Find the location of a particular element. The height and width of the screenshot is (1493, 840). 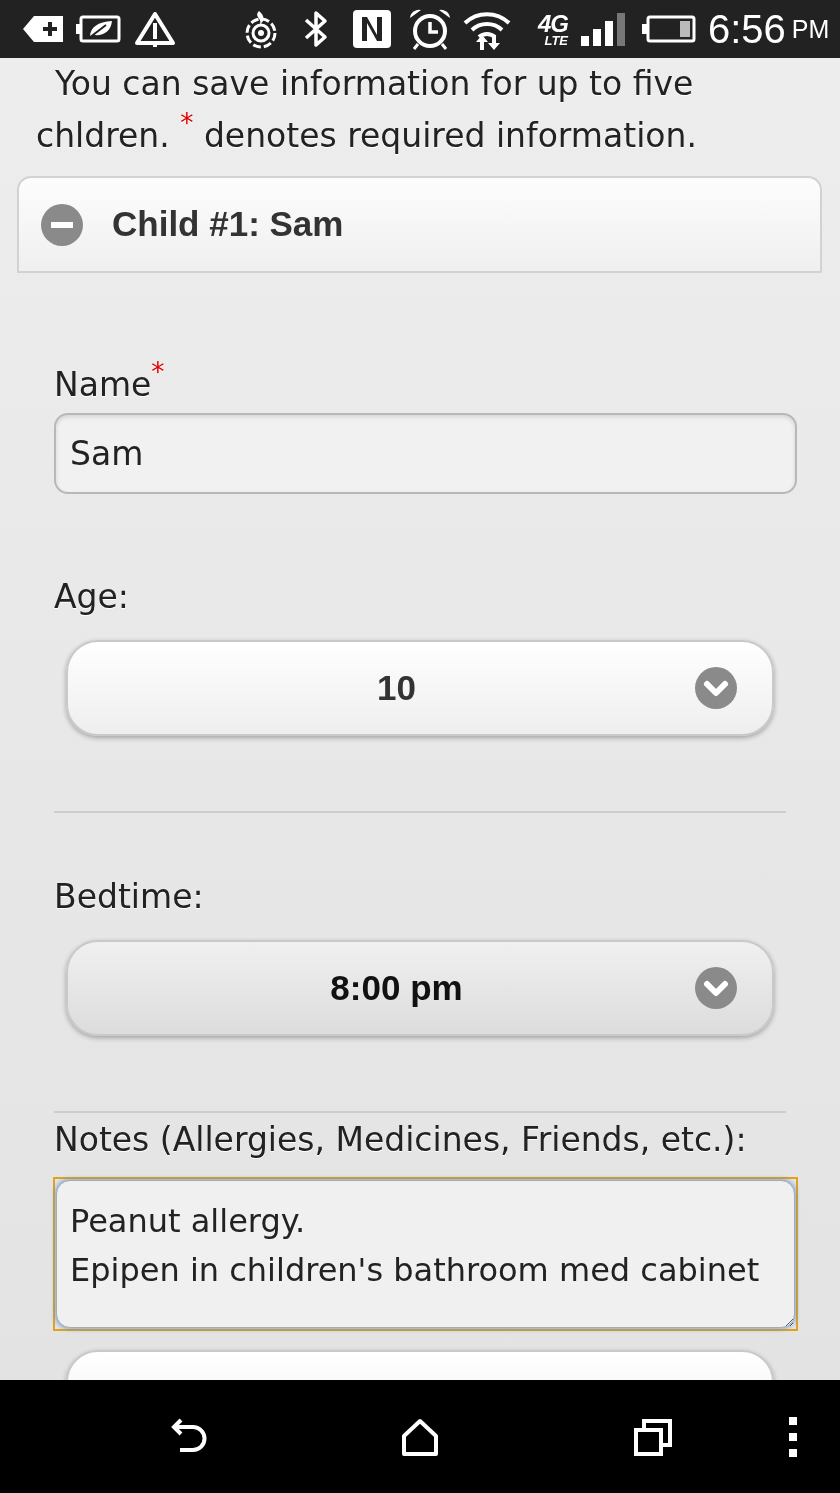

battery-icon is located at coordinates (669, 29).